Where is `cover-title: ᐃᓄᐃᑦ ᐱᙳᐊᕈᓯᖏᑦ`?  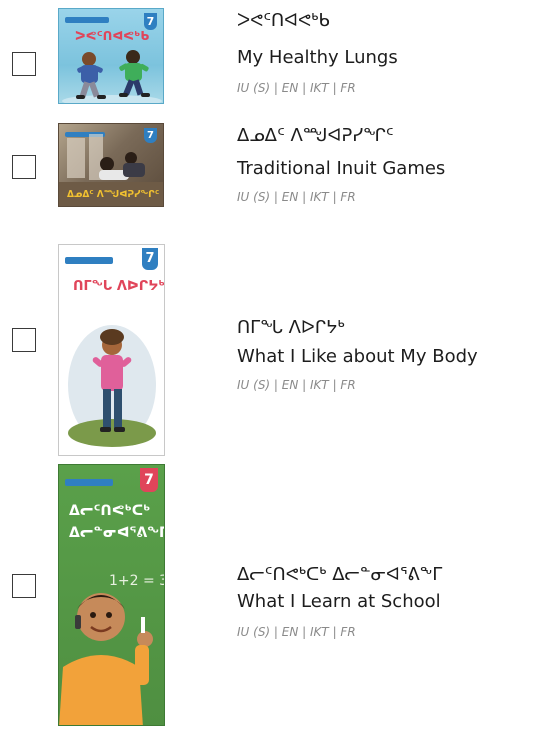
cover-title: ᐃᓄᐃᑦ ᐱᙳᐊᕈᓯᖏᑦ is located at coordinates (113, 195).